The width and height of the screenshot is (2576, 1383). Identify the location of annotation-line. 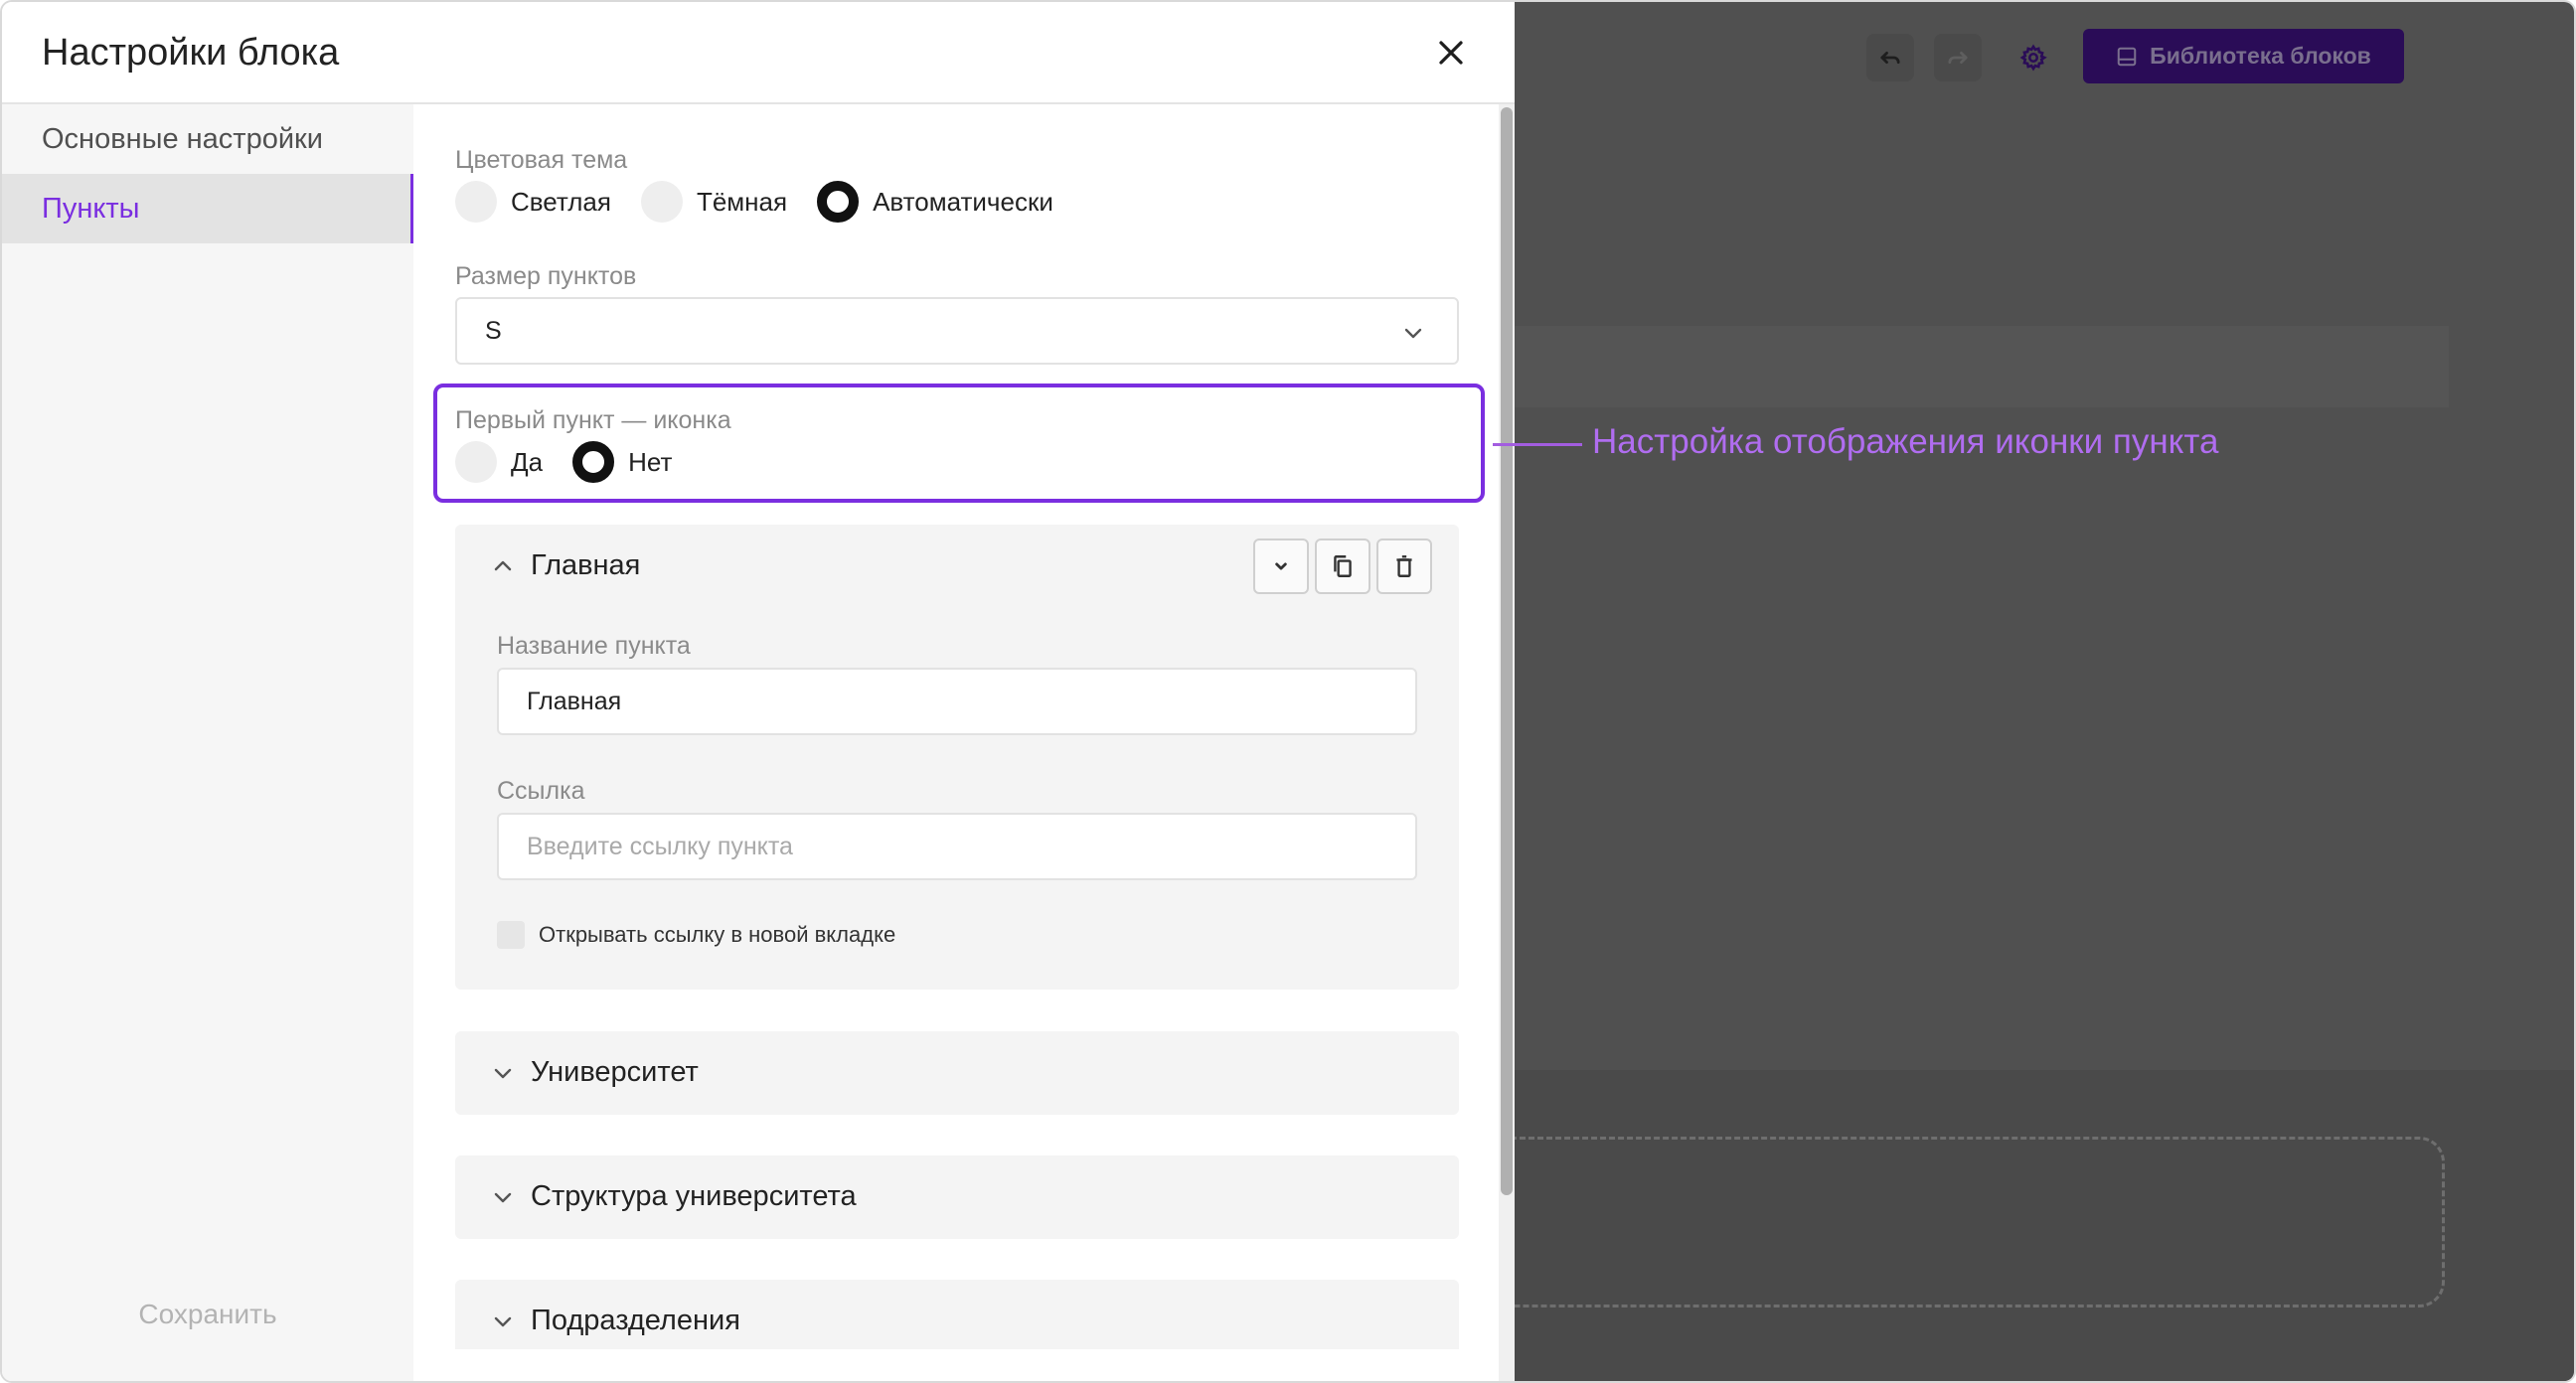
(1537, 444).